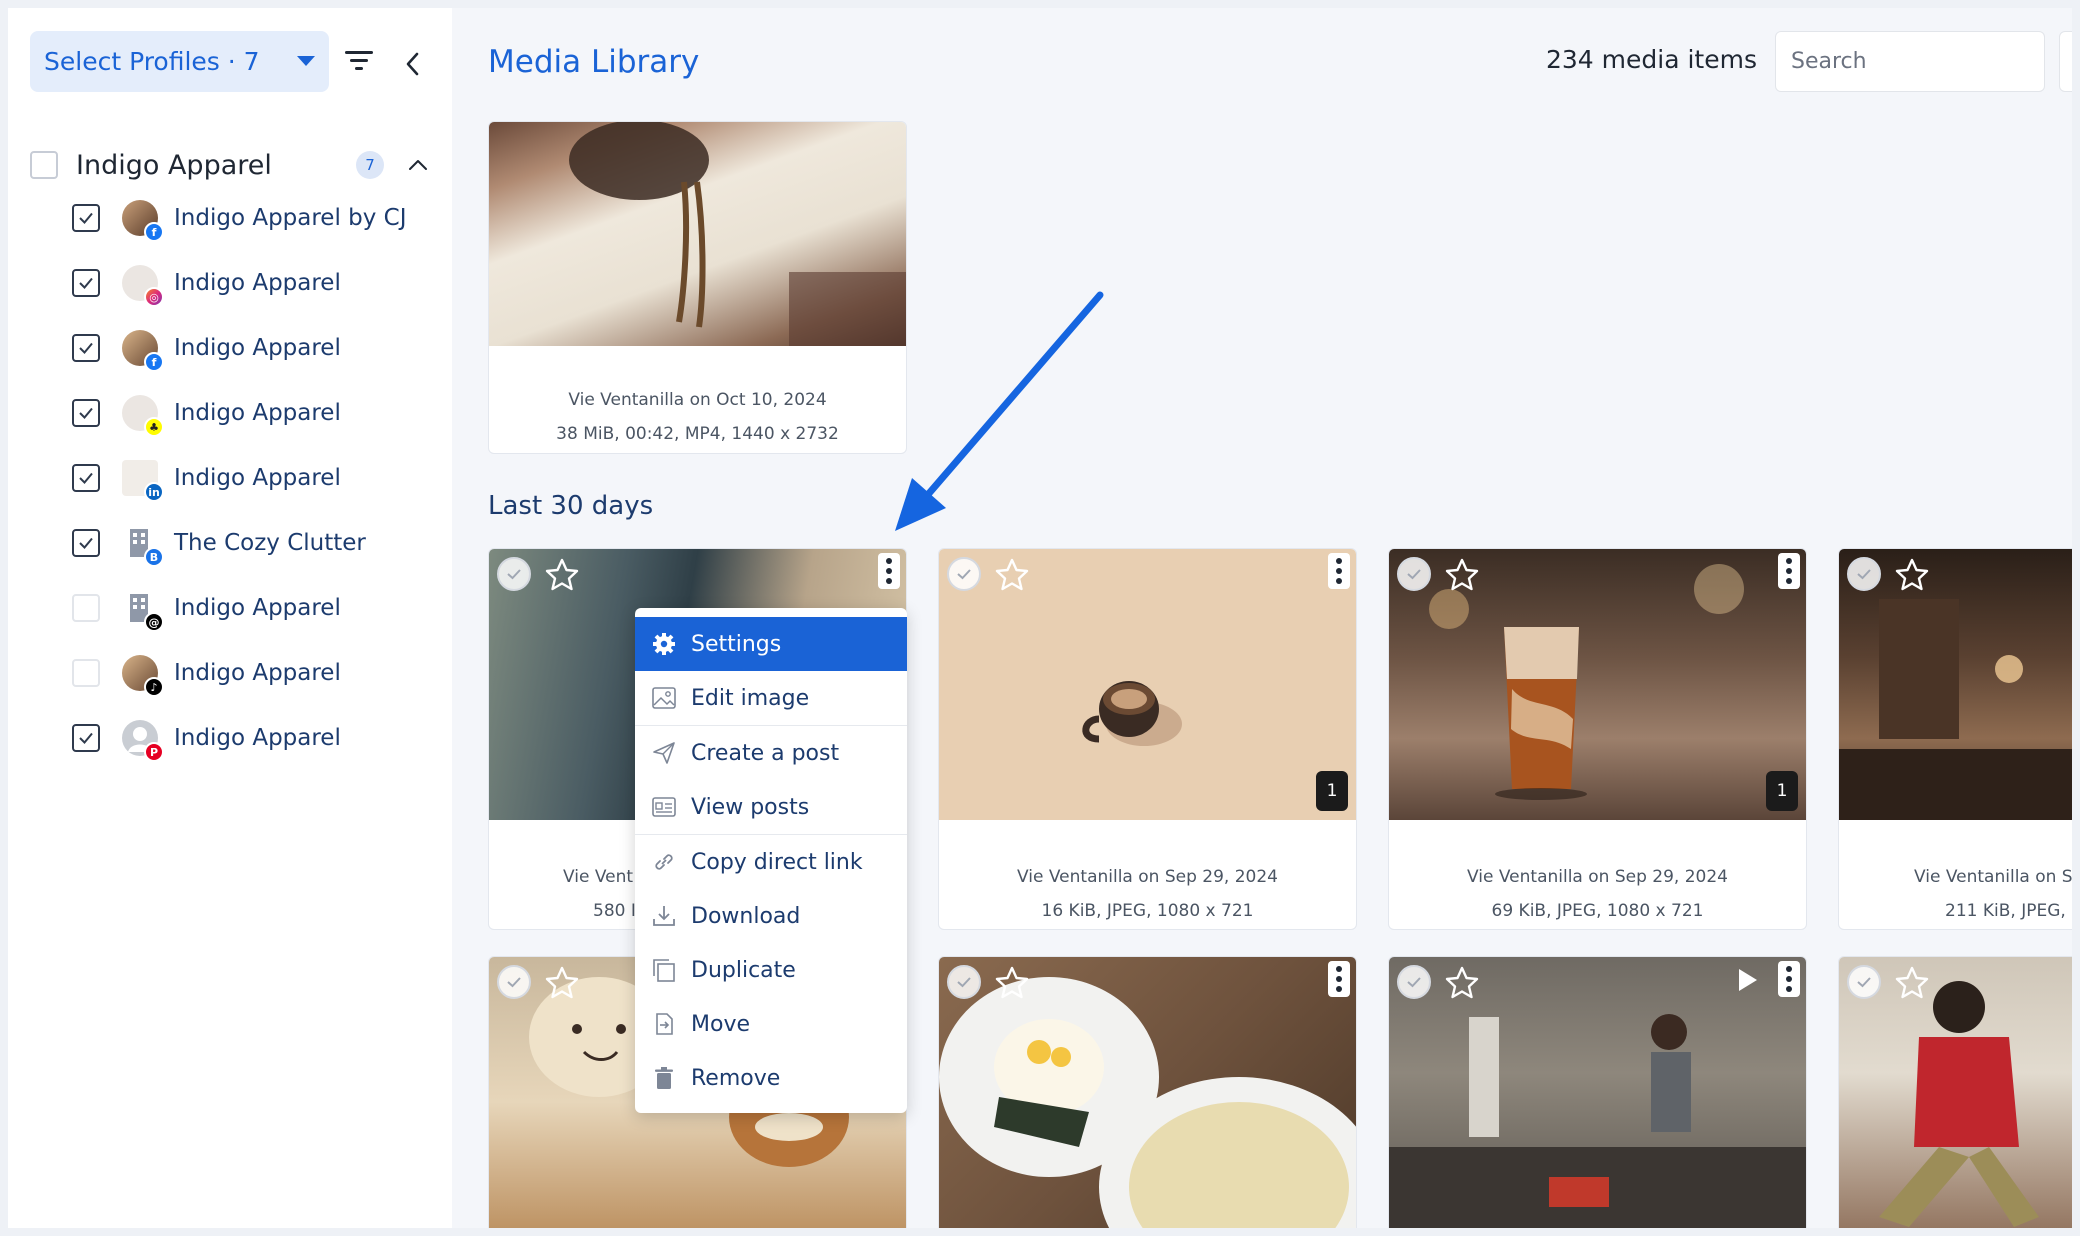 The height and width of the screenshot is (1236, 2080). Describe the element at coordinates (736, 1078) in the screenshot. I see `menu-item-label: Remove` at that location.